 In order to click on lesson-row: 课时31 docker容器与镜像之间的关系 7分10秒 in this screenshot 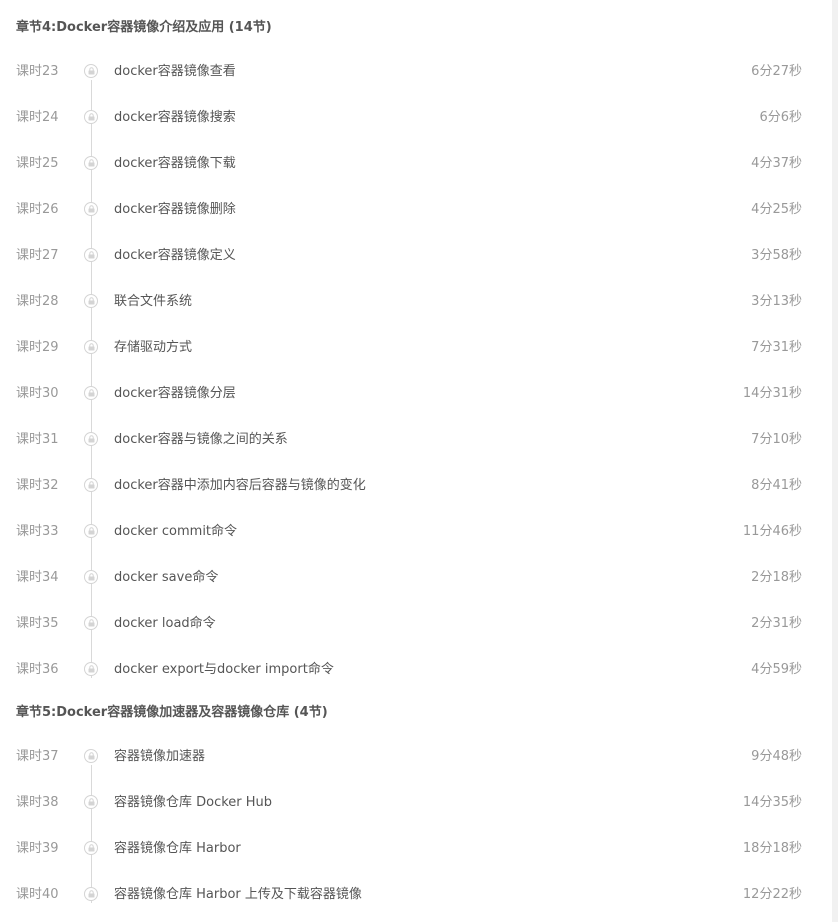, I will do `click(415, 462)`.